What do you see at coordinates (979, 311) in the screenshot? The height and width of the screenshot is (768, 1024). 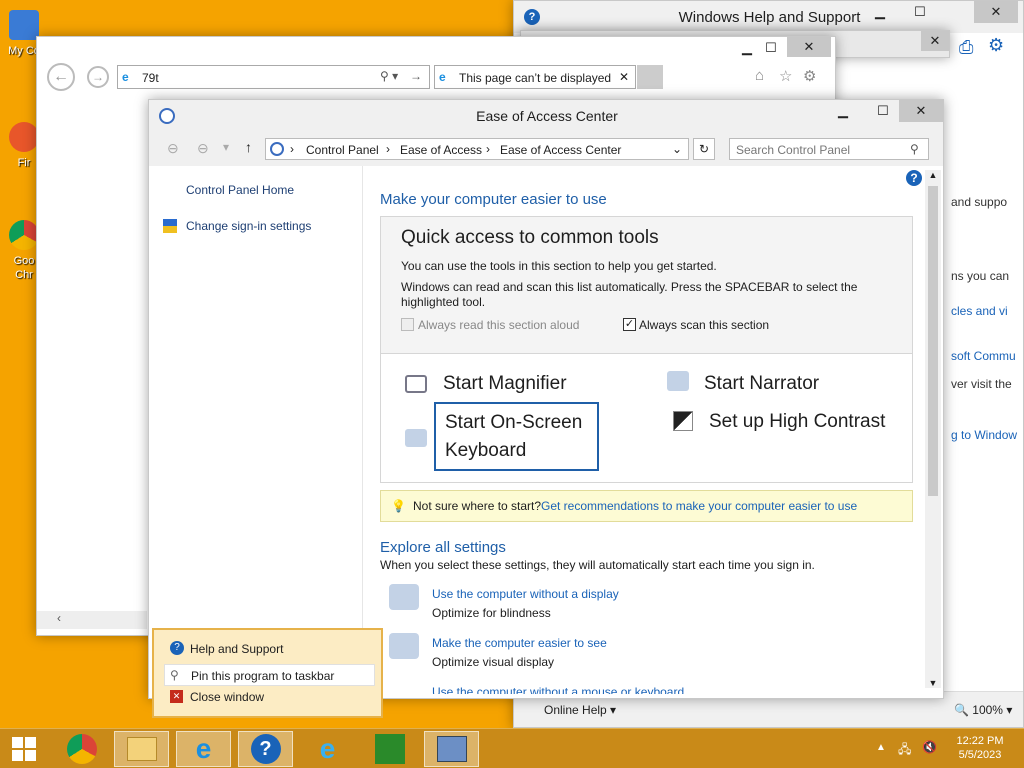 I see `help-side-link: cles and vi` at bounding box center [979, 311].